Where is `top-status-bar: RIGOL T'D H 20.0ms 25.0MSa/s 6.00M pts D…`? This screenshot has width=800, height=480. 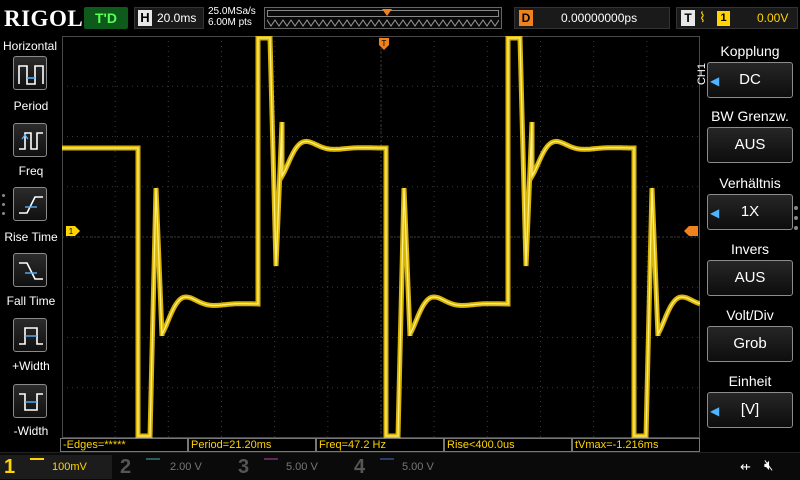 top-status-bar: RIGOL T'D H 20.0ms 25.0MSa/s 6.00M pts D… is located at coordinates (400, 18).